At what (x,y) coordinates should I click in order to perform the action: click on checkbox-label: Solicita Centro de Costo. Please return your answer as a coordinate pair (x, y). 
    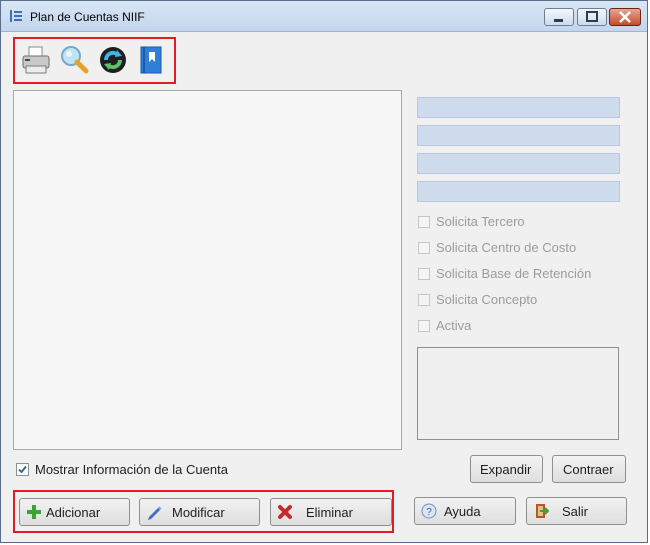
    Looking at the image, I should click on (506, 247).